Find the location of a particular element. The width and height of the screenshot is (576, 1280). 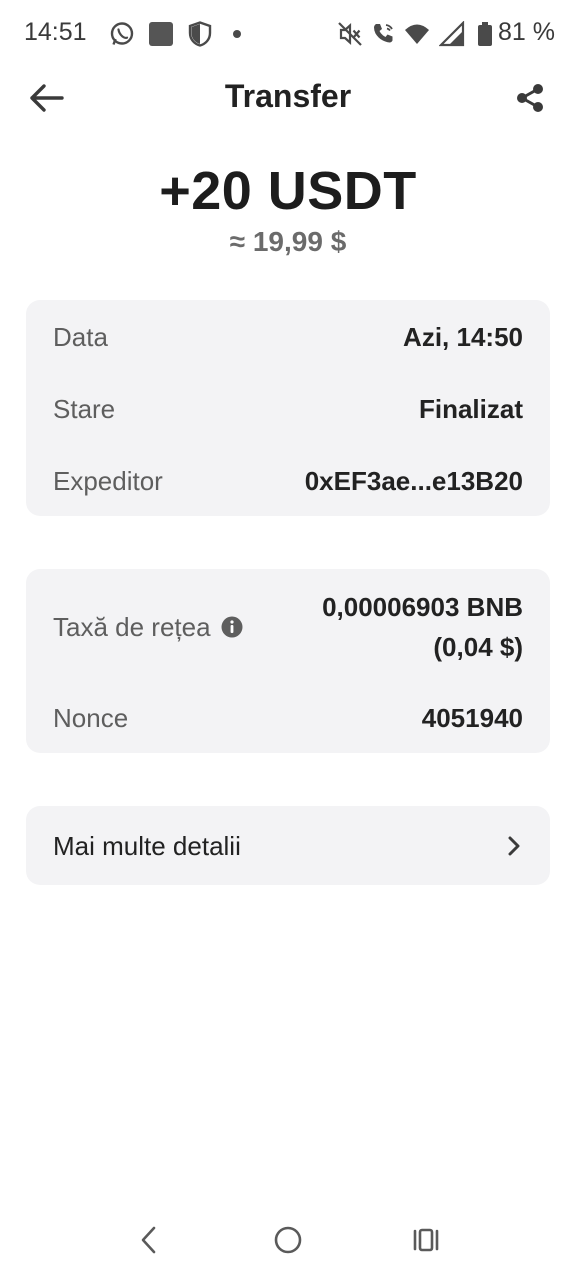

nav-recents-button is located at coordinates (426, 1240).